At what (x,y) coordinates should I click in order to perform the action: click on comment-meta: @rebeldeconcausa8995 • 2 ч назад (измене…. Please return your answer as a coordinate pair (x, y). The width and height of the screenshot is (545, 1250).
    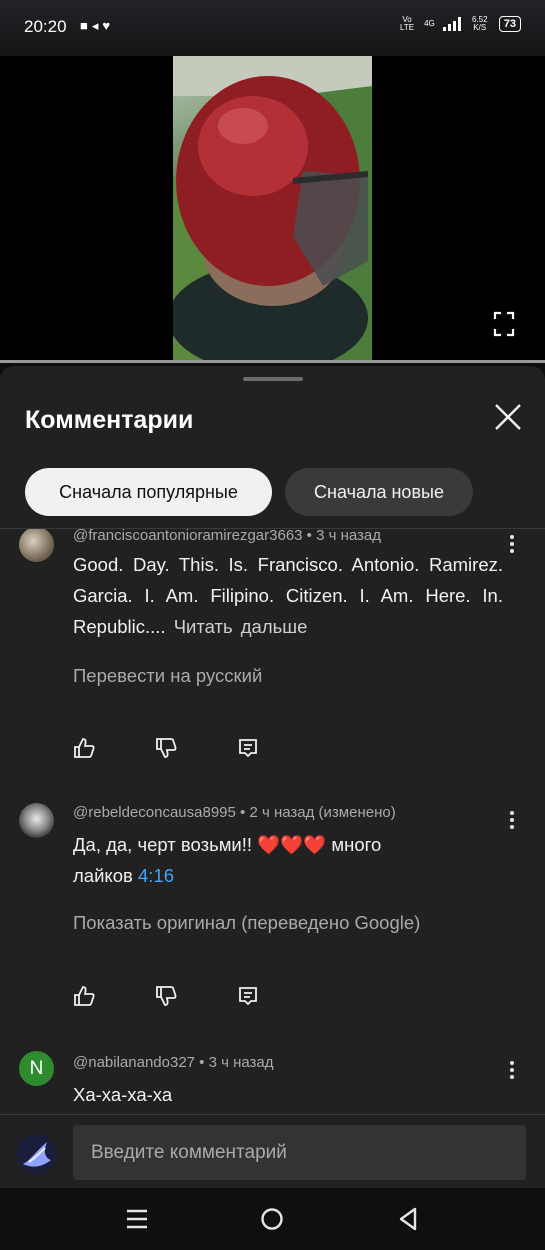
    Looking at the image, I should click on (234, 812).